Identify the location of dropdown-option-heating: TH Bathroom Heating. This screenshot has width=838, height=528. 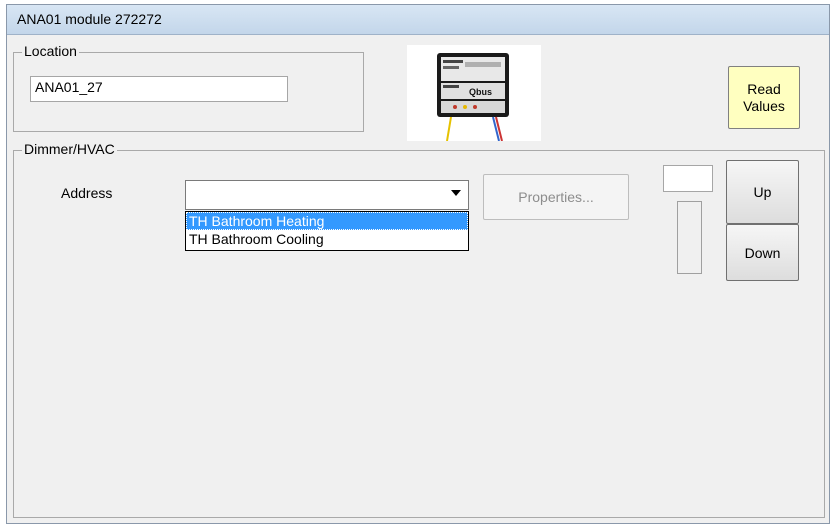
(327, 221).